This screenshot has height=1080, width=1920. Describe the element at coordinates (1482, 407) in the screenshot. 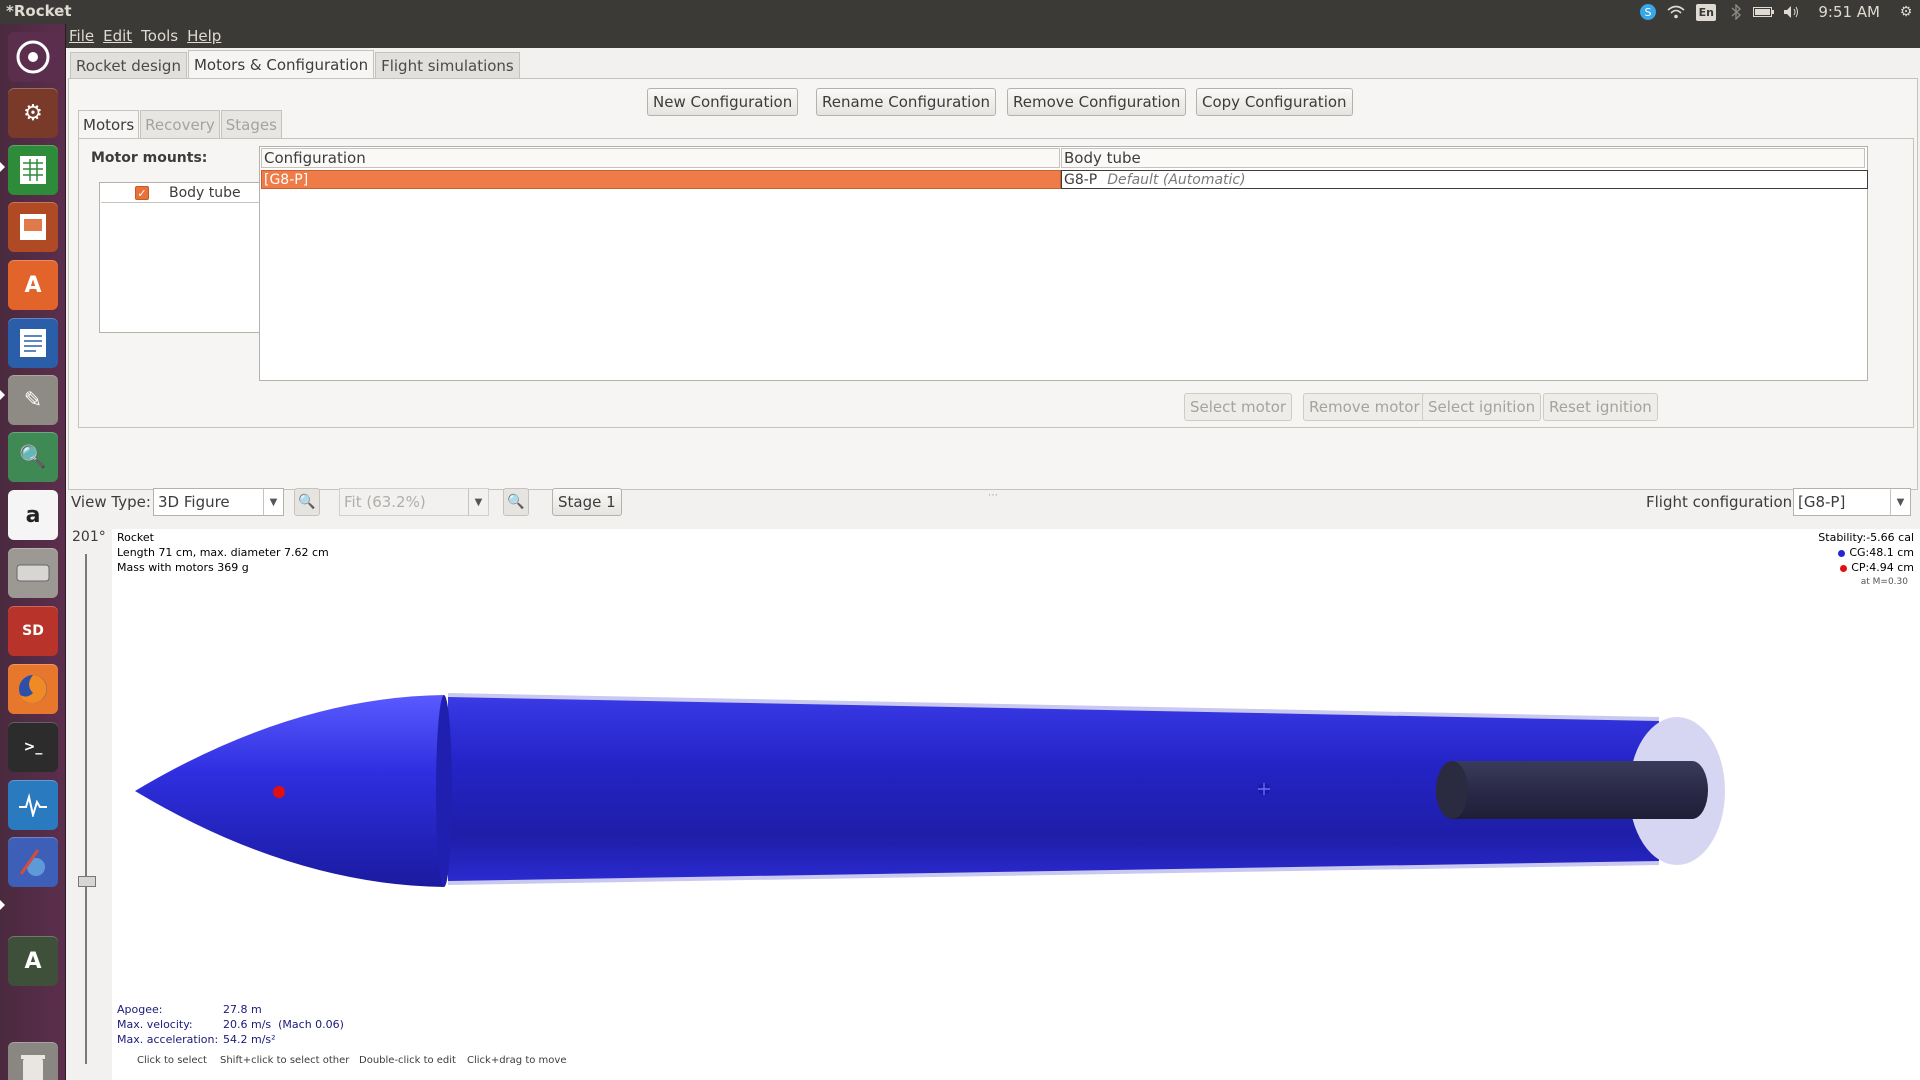

I see `select-ignition-button: Select ignition` at that location.